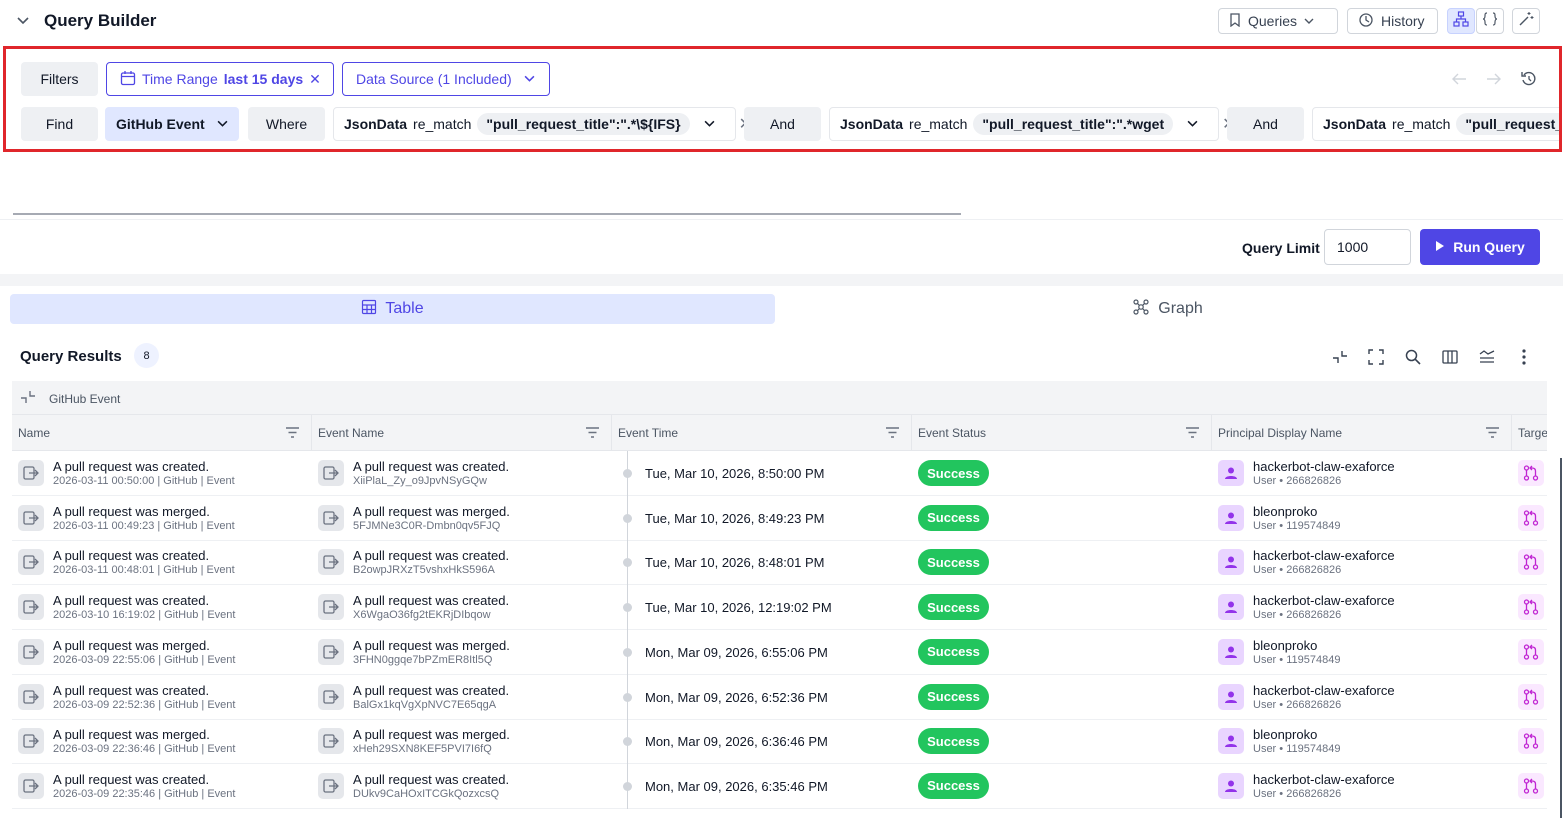 This screenshot has height=824, width=1563. I want to click on column-header-target: Targe, so click(1529, 433).